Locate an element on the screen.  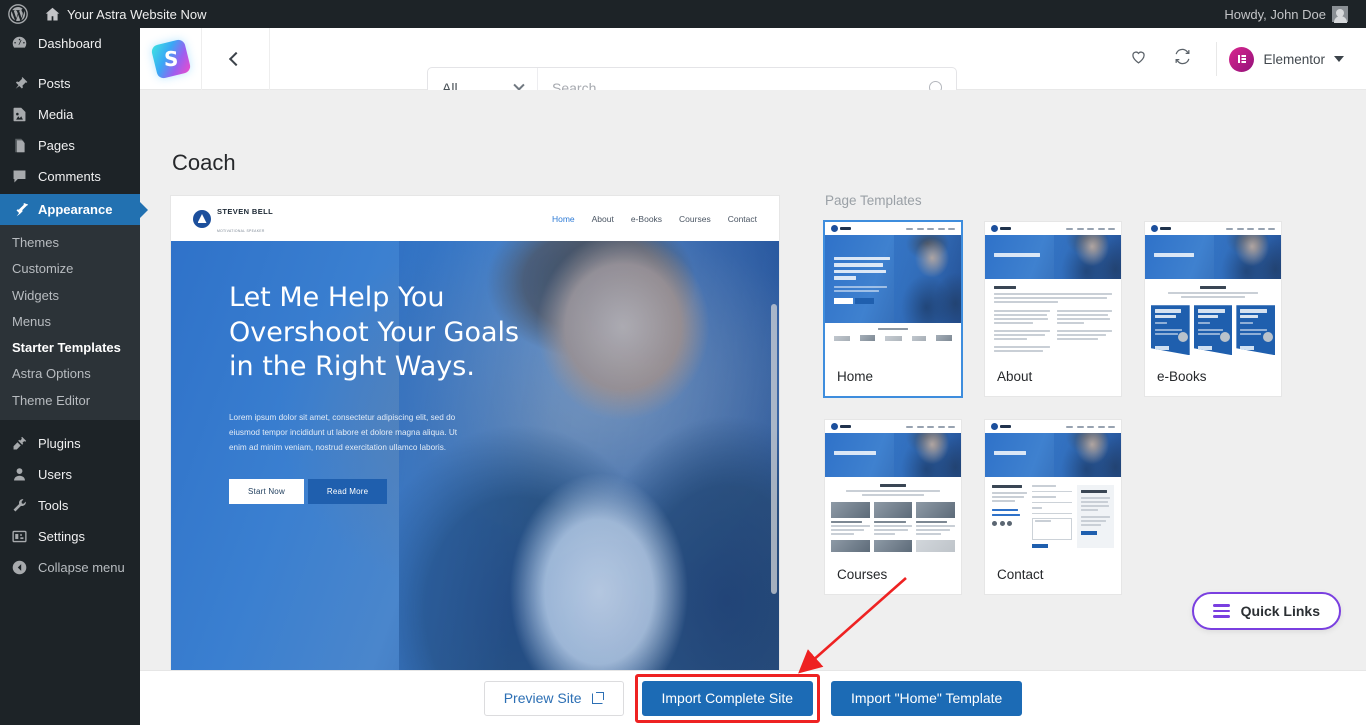
sidebar-item-label: Plugins is located at coordinates (59, 444).